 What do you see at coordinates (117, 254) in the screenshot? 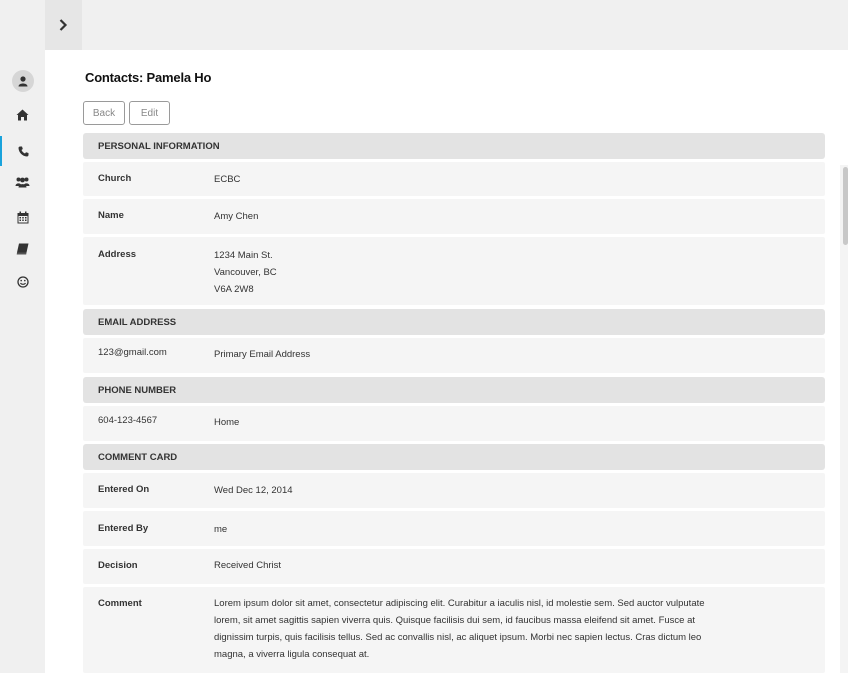
I see `field-label: Address` at bounding box center [117, 254].